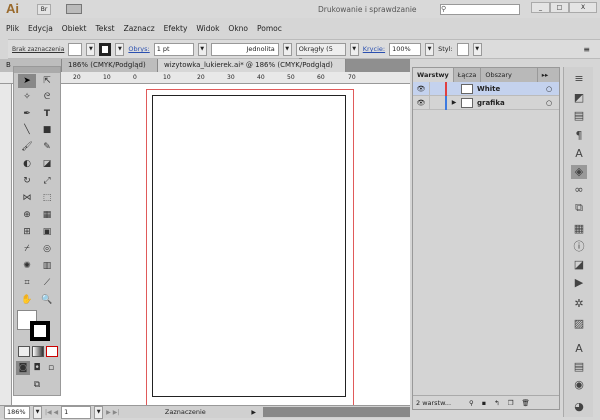  What do you see at coordinates (579, 247) in the screenshot?
I see `document-info-icon: ⓘ` at bounding box center [579, 247].